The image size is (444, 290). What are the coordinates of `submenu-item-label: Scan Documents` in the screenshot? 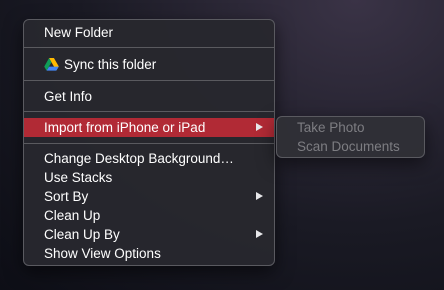 It's located at (348, 146).